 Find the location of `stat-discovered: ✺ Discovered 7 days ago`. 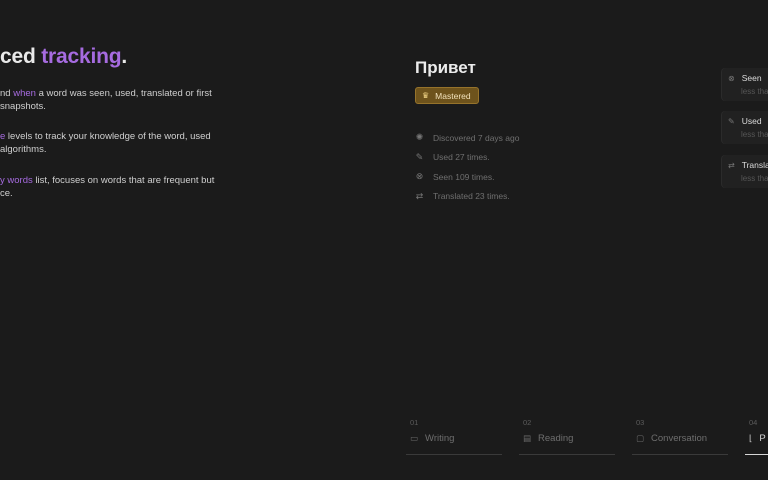

stat-discovered: ✺ Discovered 7 days ago is located at coordinates (467, 138).